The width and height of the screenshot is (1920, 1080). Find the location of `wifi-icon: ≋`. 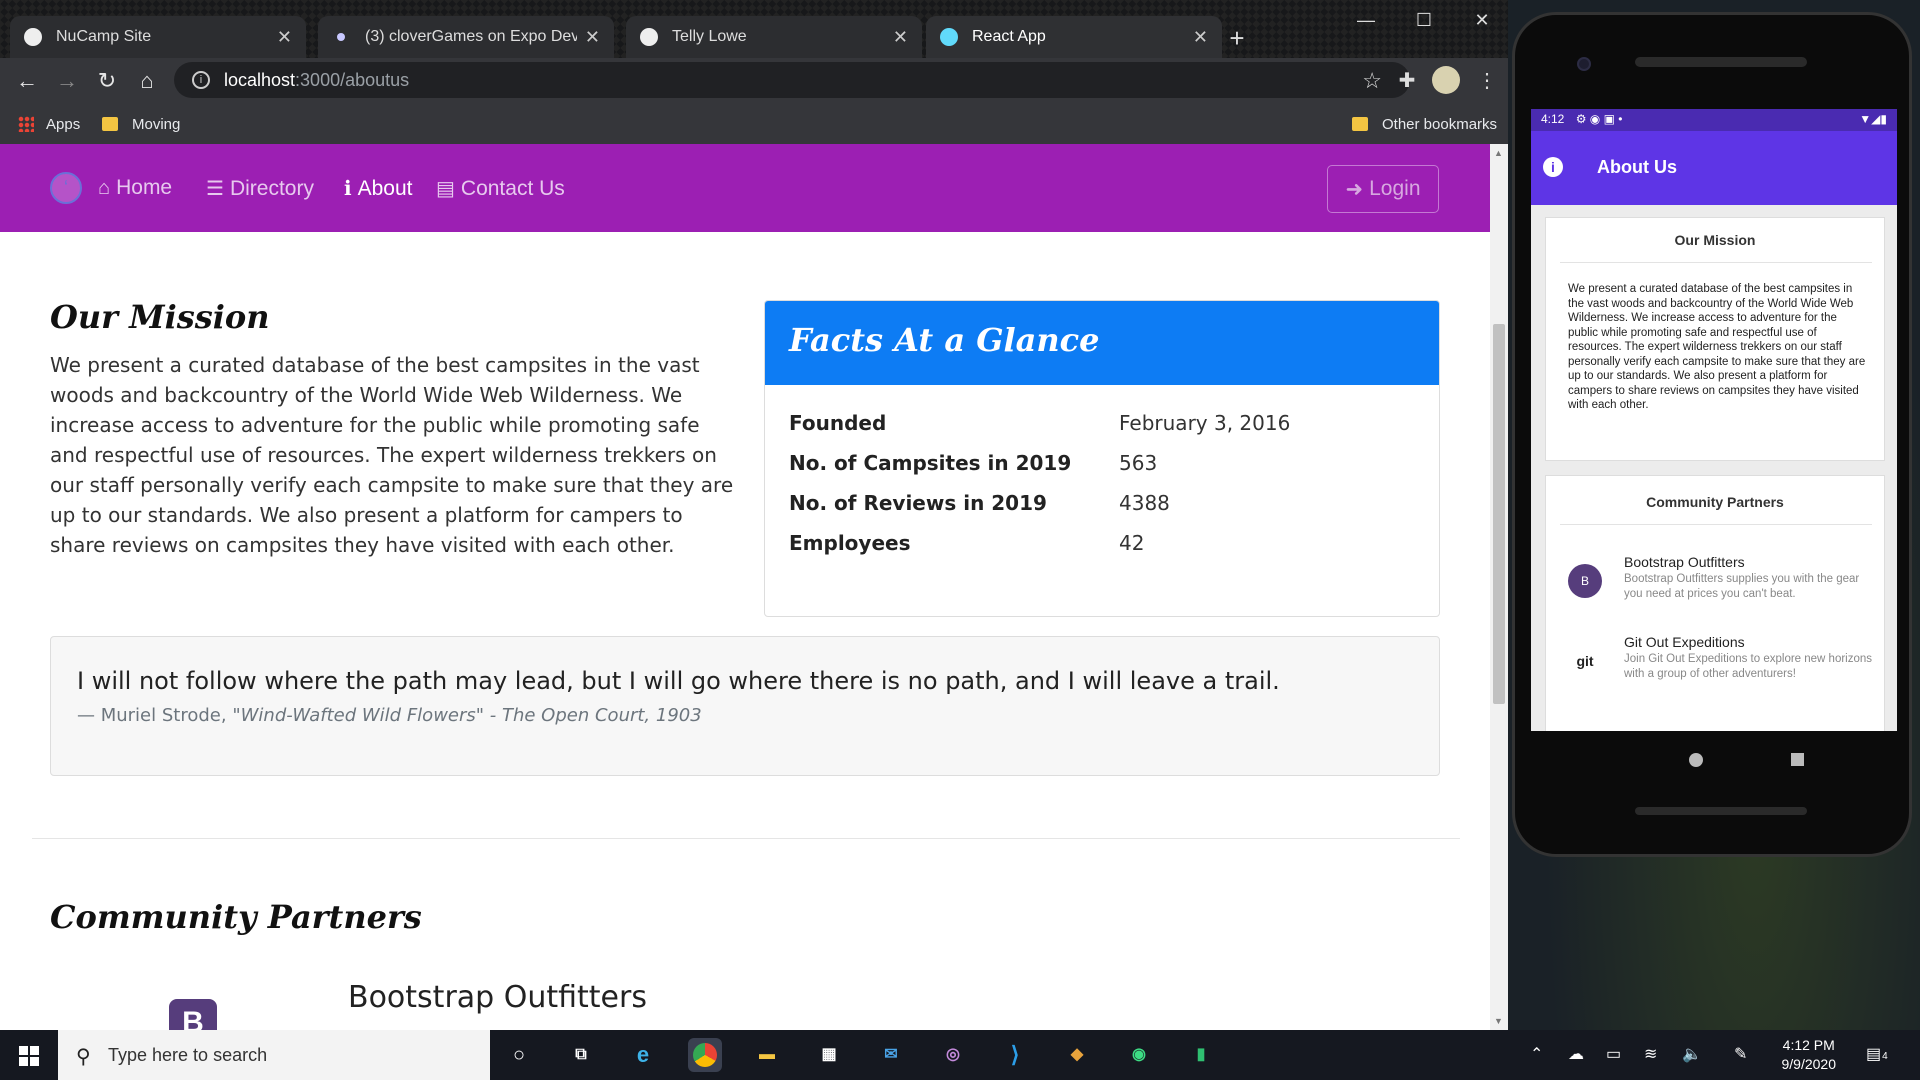

wifi-icon: ≋ is located at coordinates (1650, 1054).